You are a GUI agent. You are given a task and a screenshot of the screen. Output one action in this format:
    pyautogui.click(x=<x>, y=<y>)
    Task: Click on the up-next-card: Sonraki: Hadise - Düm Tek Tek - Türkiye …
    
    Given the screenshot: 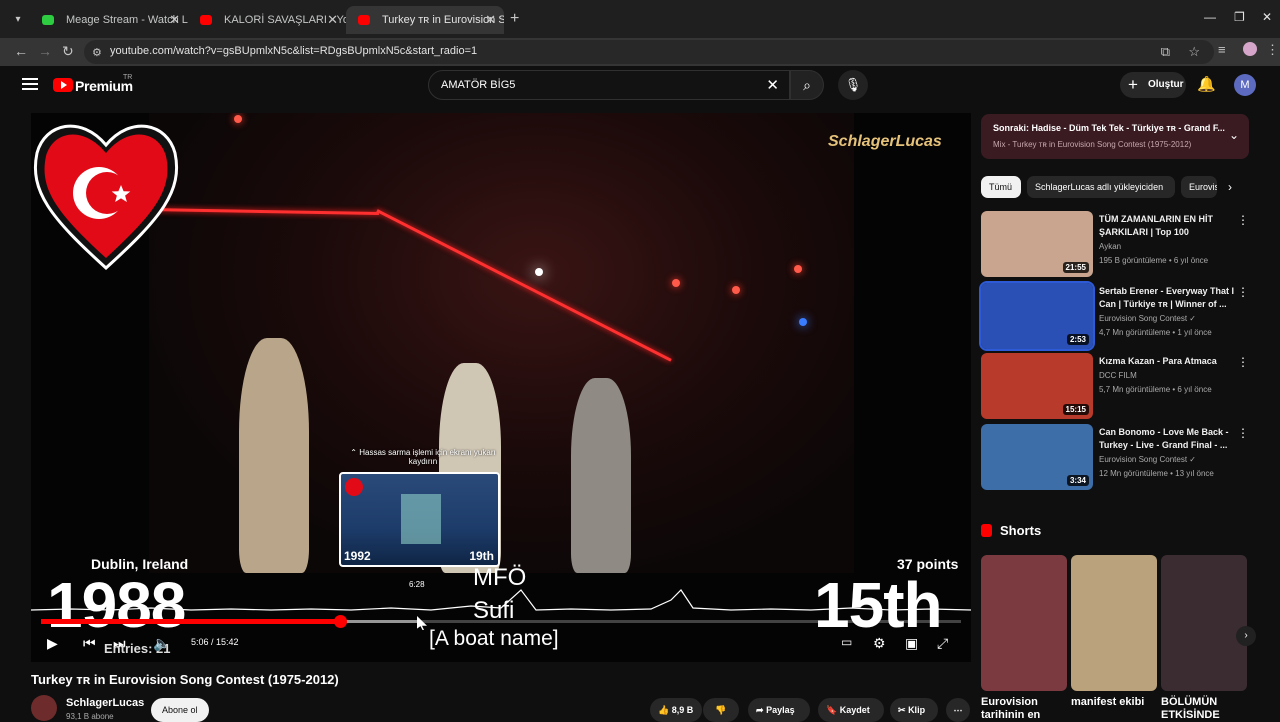 What is the action you would take?
    pyautogui.click(x=1115, y=136)
    